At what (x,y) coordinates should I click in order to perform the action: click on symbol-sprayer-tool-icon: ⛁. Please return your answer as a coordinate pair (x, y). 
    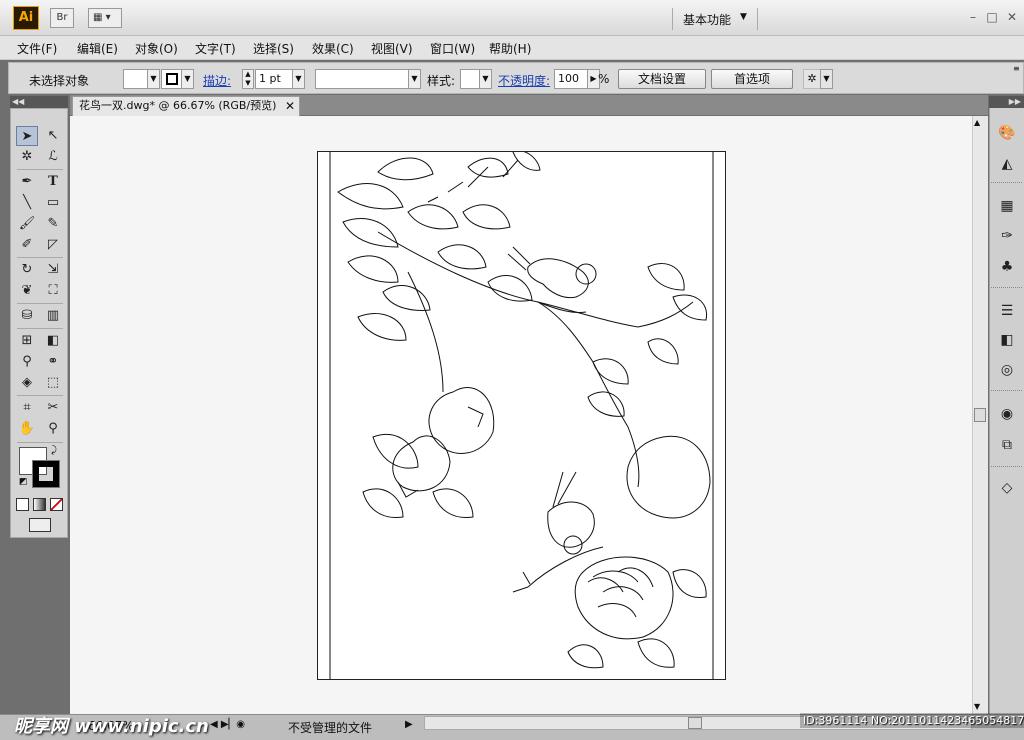
    Looking at the image, I should click on (27, 316).